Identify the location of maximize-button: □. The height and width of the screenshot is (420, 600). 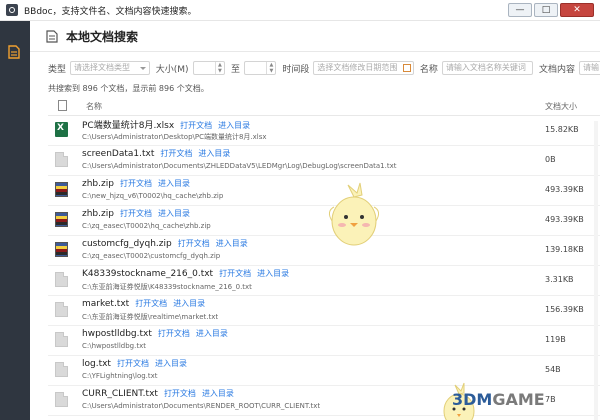
(546, 10).